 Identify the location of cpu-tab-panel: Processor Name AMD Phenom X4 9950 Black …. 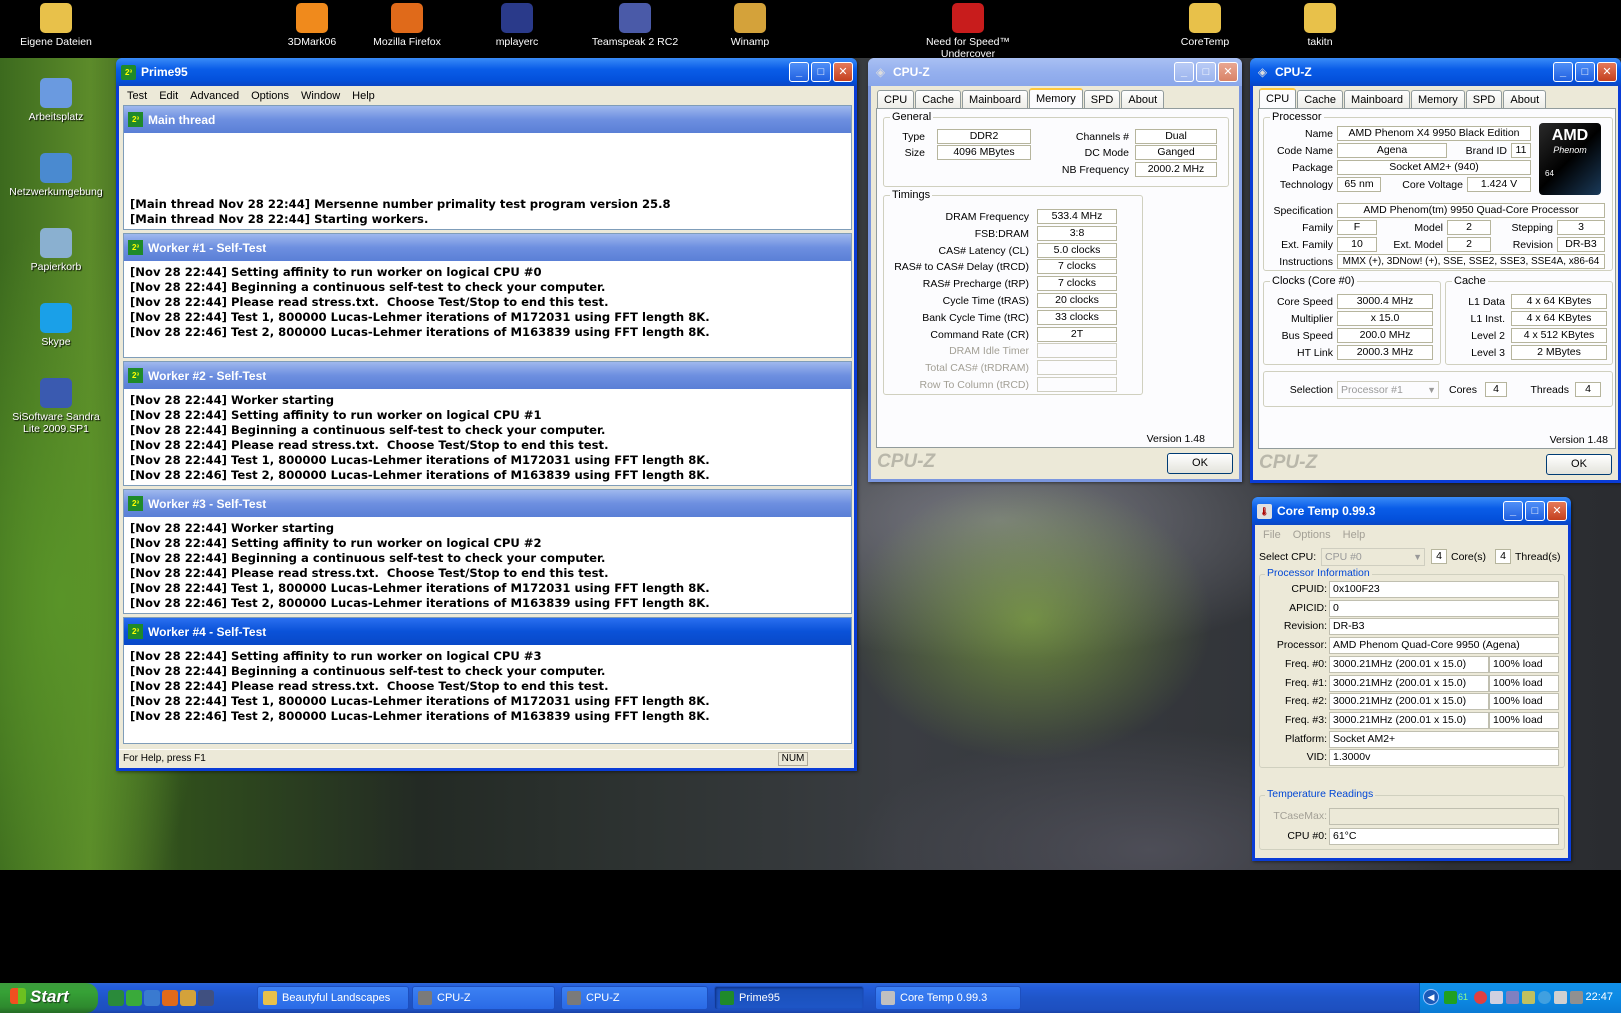
(1437, 278).